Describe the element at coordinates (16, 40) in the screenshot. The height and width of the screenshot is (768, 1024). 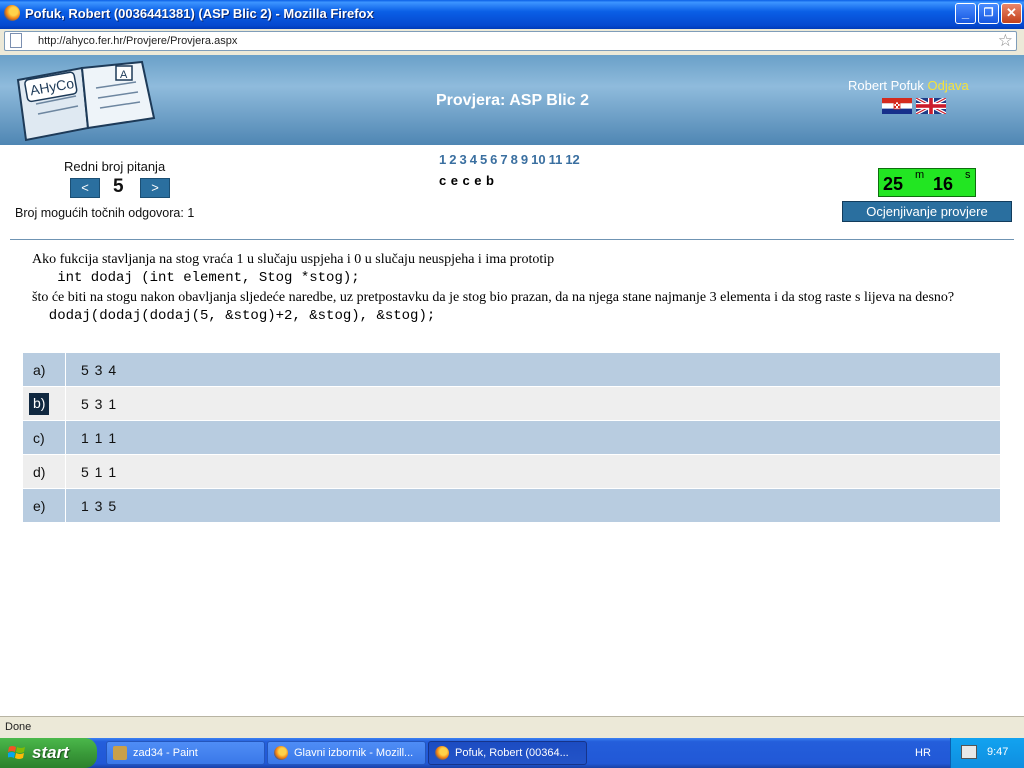
I see `page-icon` at that location.